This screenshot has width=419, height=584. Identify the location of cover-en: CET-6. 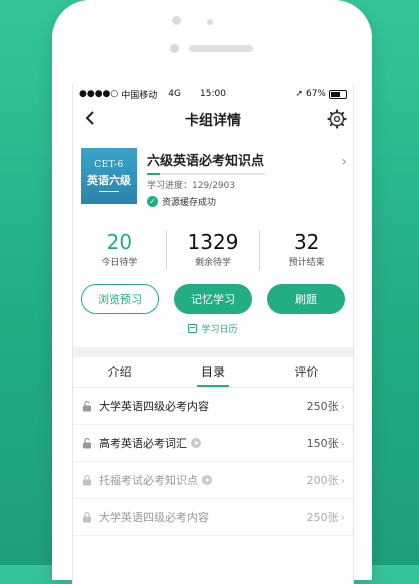
(109, 165).